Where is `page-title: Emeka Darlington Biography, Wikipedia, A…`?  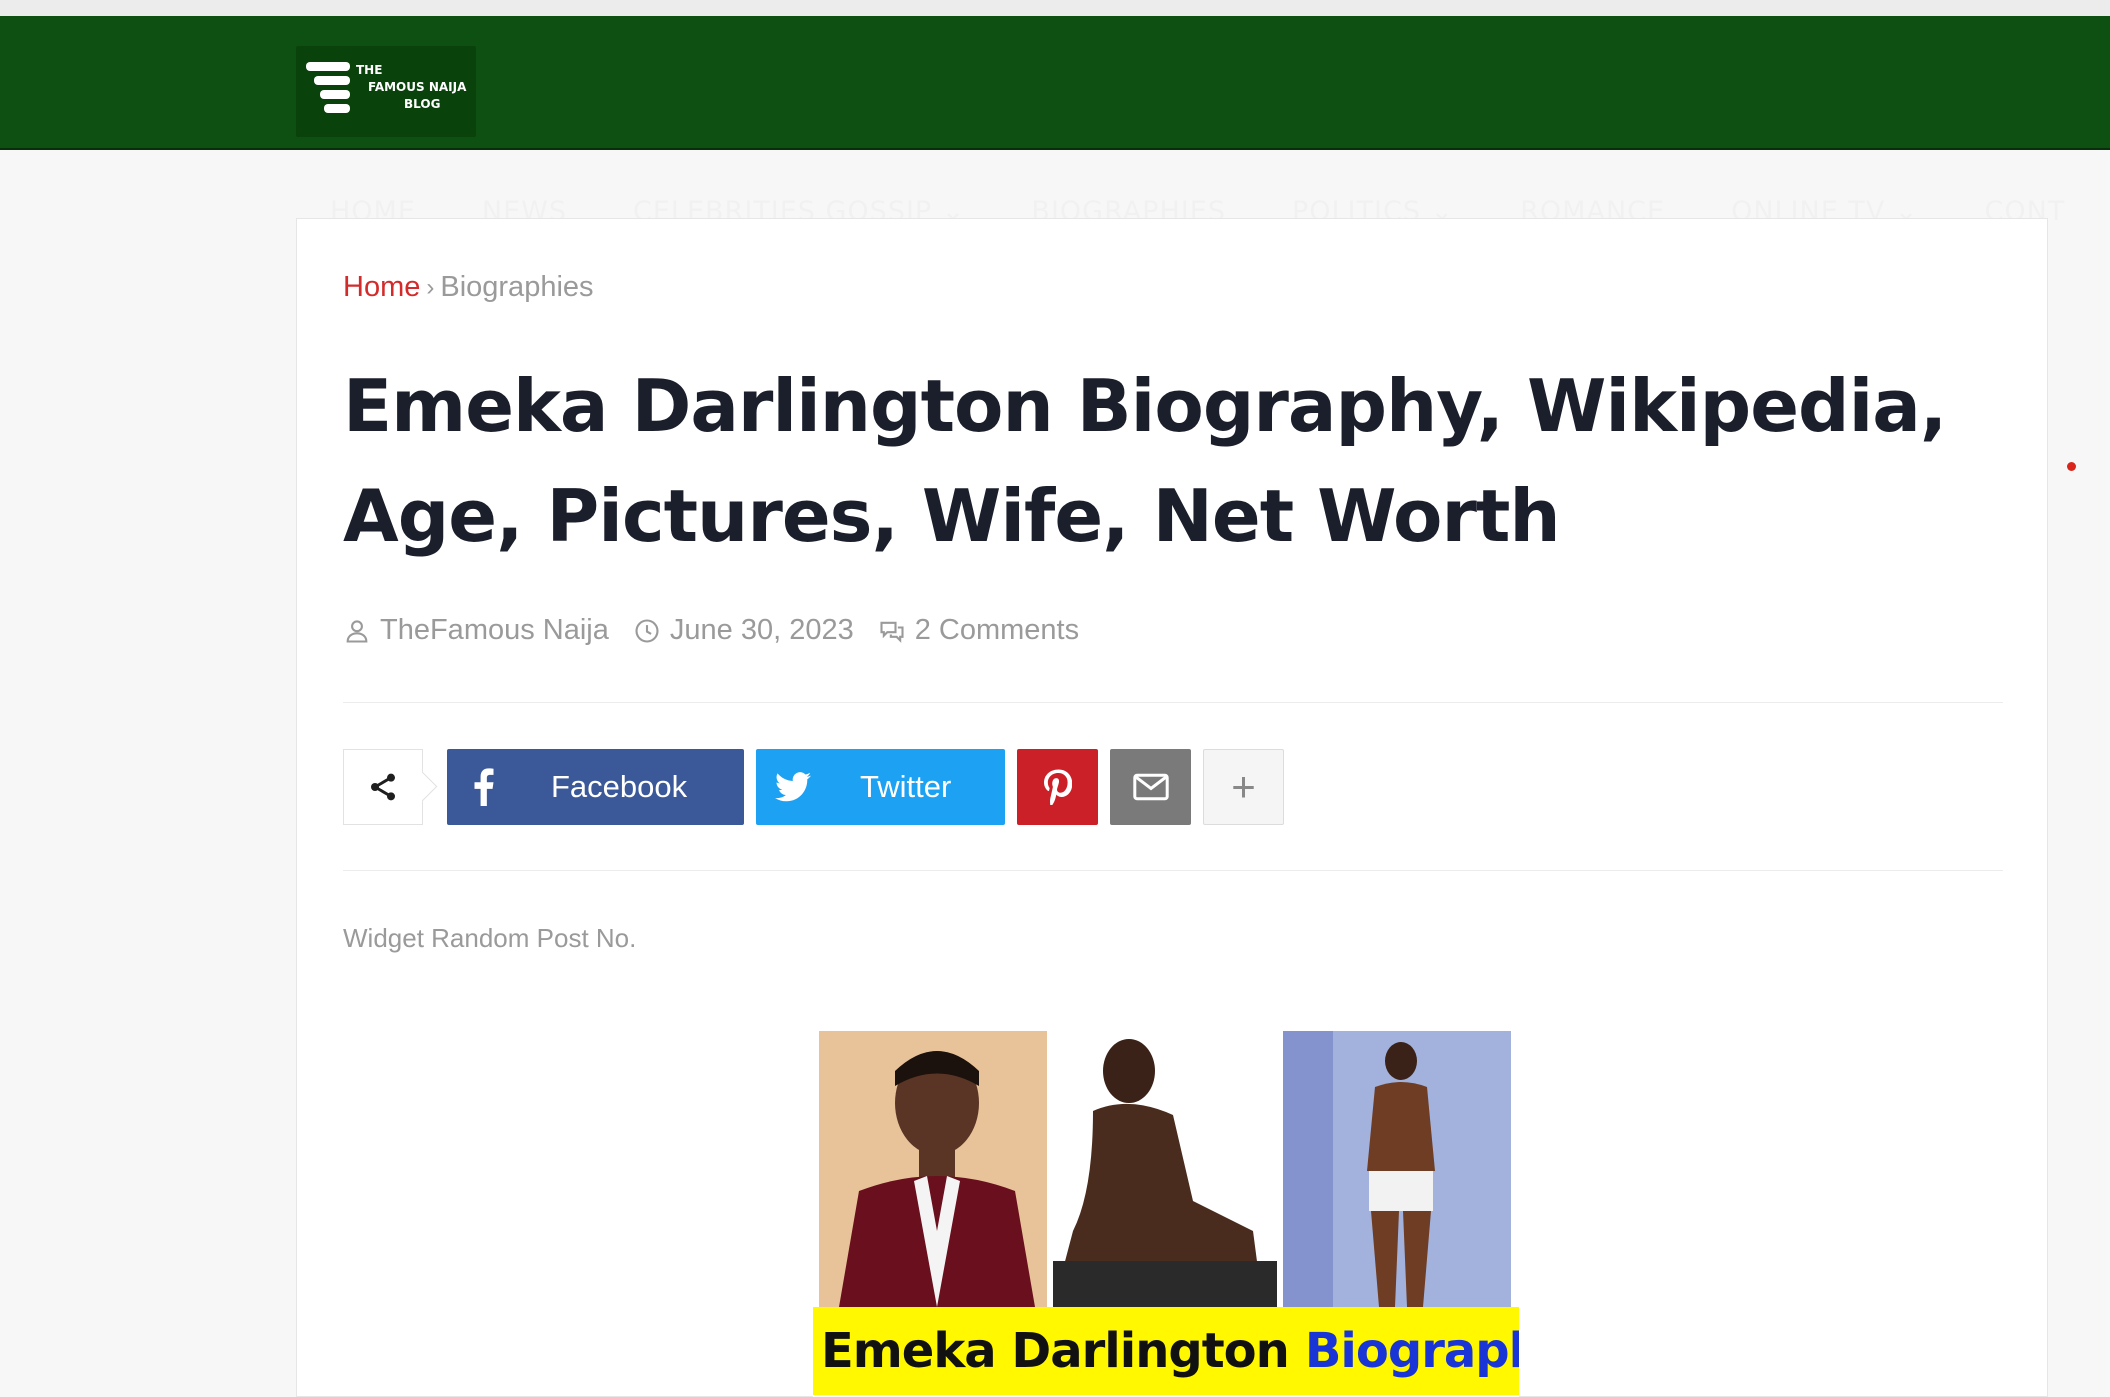
page-title: Emeka Darlington Biography, Wikipedia, A… is located at coordinates (1145, 461).